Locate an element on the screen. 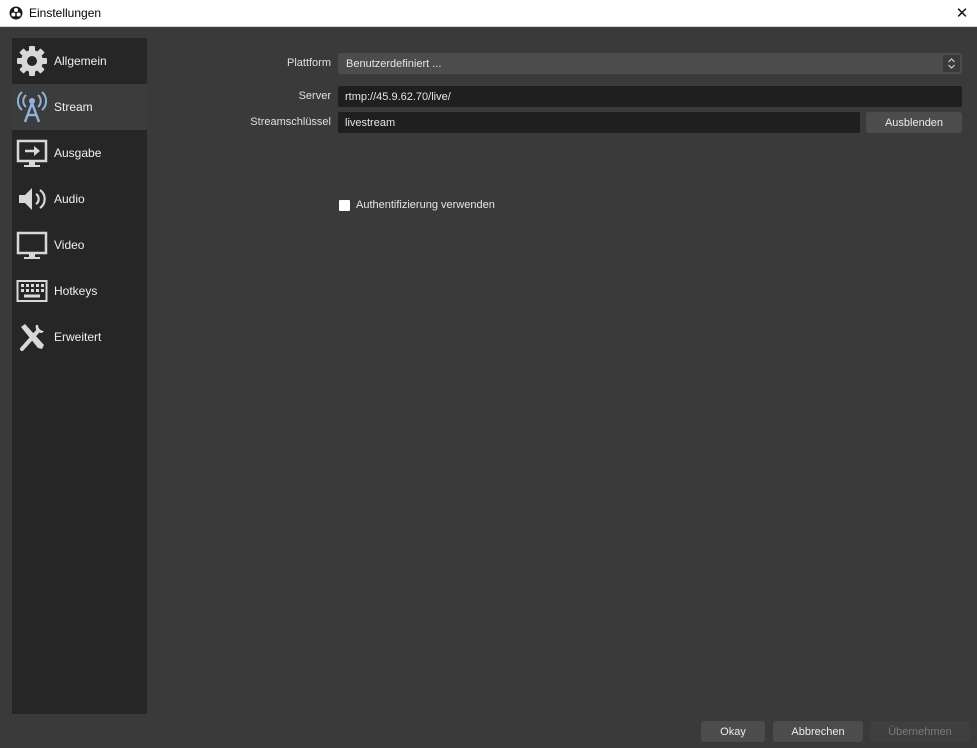 The height and width of the screenshot is (748, 977). sidebar-item-hotkeys: Hotkeys is located at coordinates (79, 291).